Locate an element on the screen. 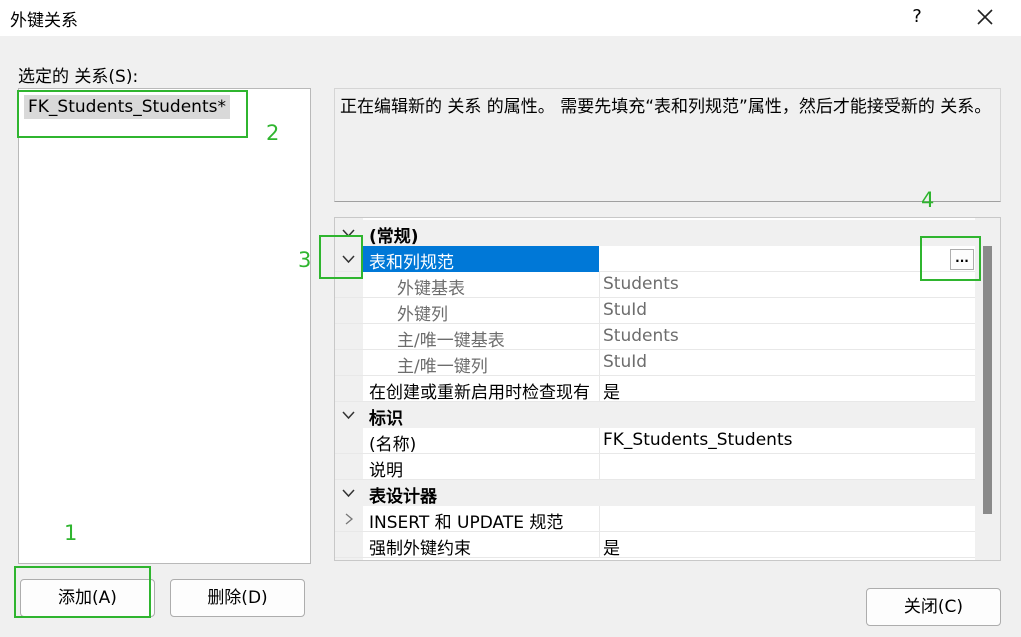 The image size is (1021, 637). property-value: FK_Students_Students is located at coordinates (698, 440).